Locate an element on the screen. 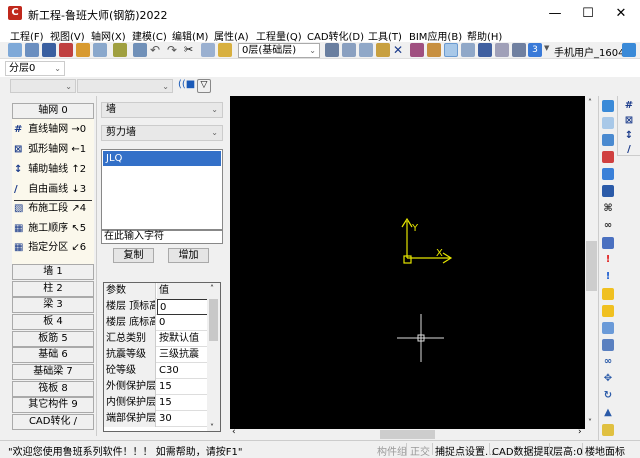  tool-aux-axis: ↕ 辅助轴线 ↑2 is located at coordinates (50, 170).